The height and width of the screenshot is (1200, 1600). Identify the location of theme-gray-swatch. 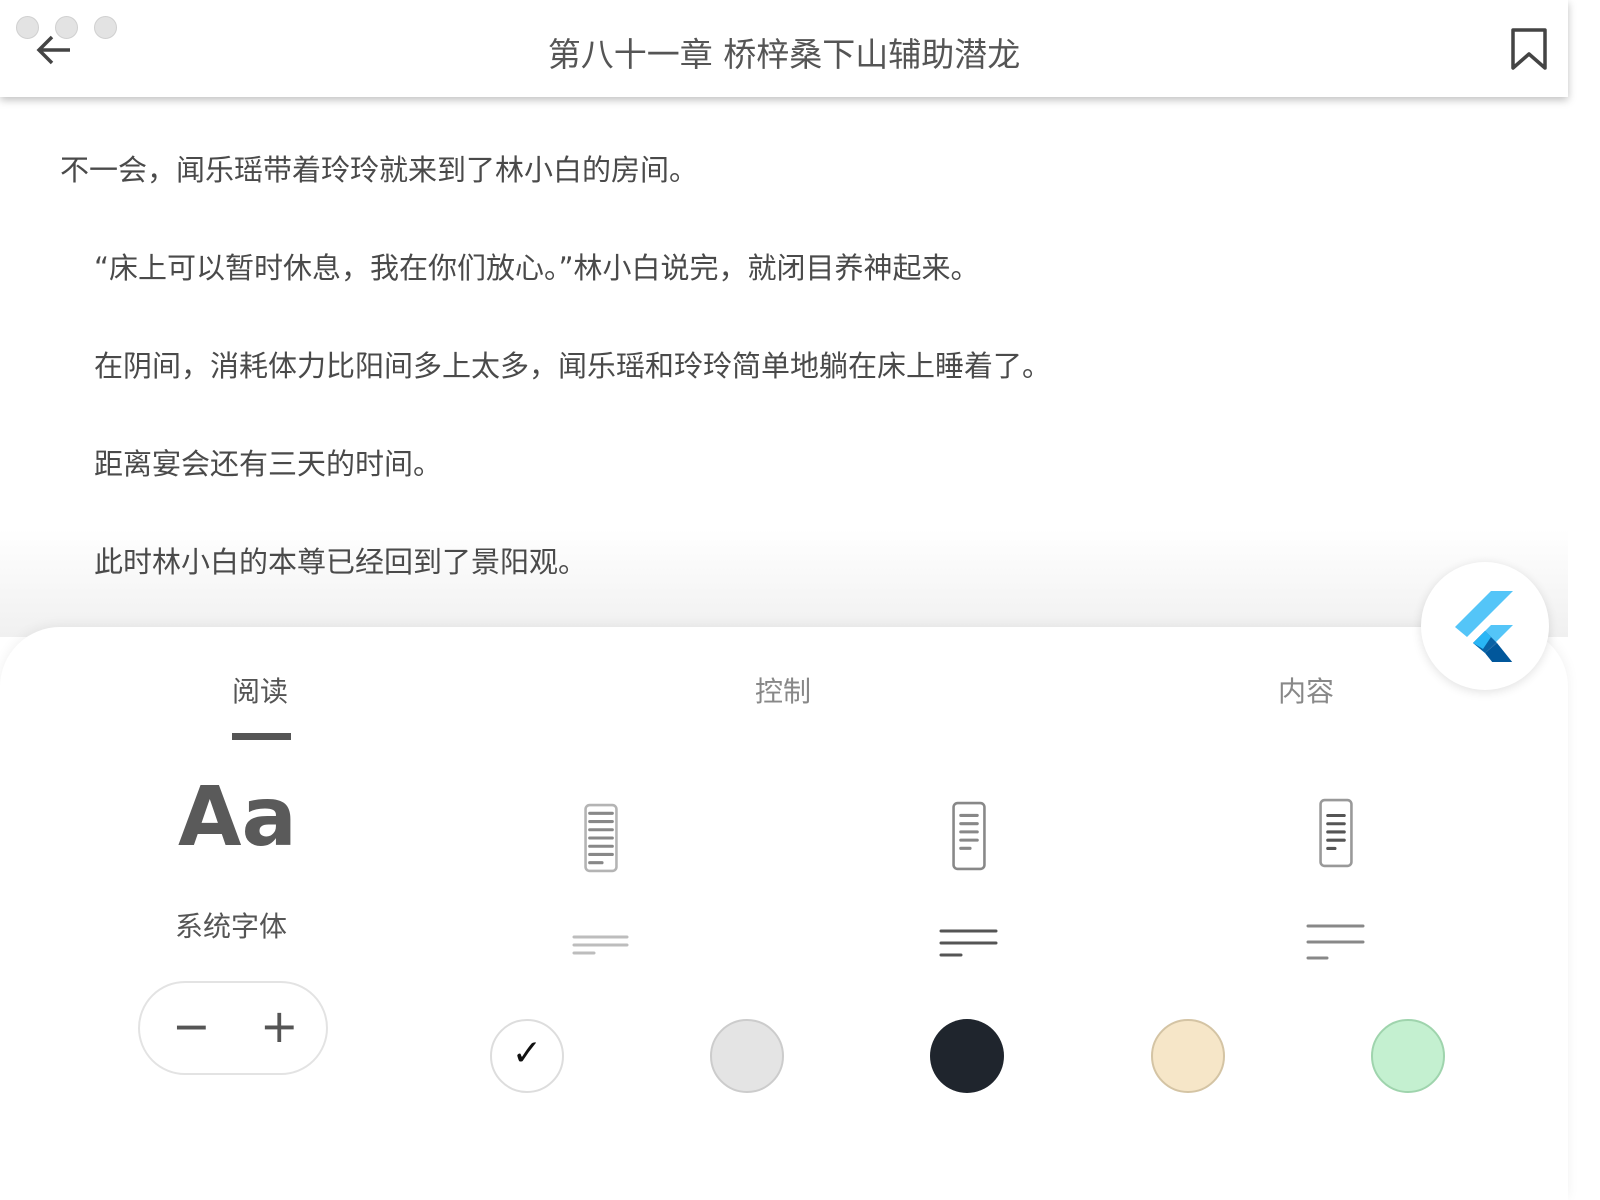
(747, 1056).